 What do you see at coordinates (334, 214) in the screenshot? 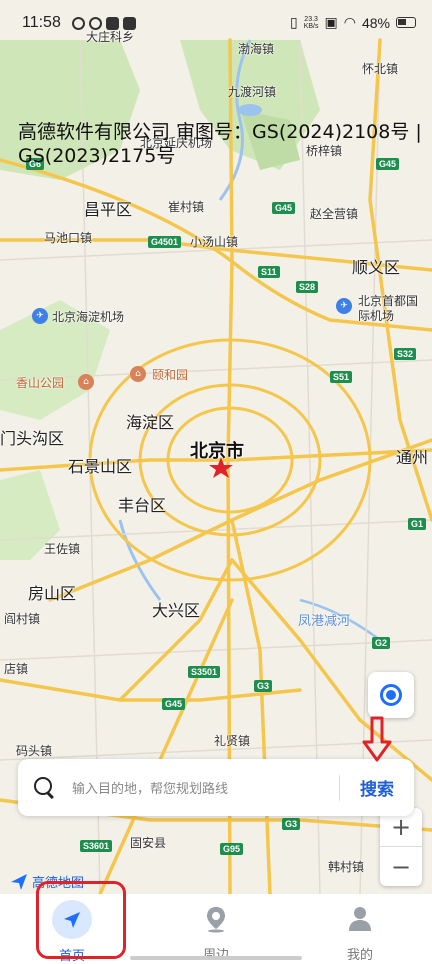
I see `map-label-zhaoquanying: 赵全营镇` at bounding box center [334, 214].